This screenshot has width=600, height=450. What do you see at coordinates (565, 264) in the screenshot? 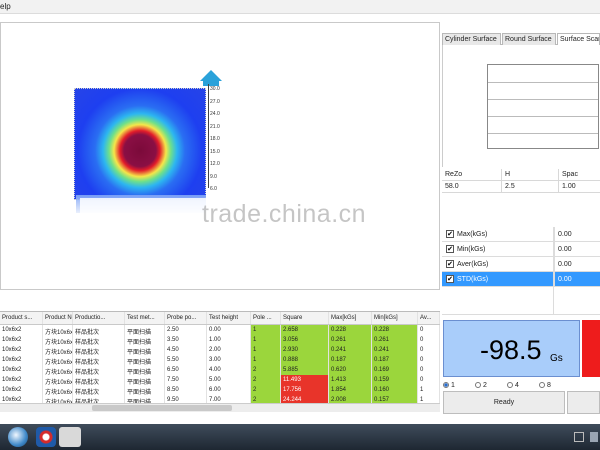
I see `stat-value: 0.00` at bounding box center [565, 264].